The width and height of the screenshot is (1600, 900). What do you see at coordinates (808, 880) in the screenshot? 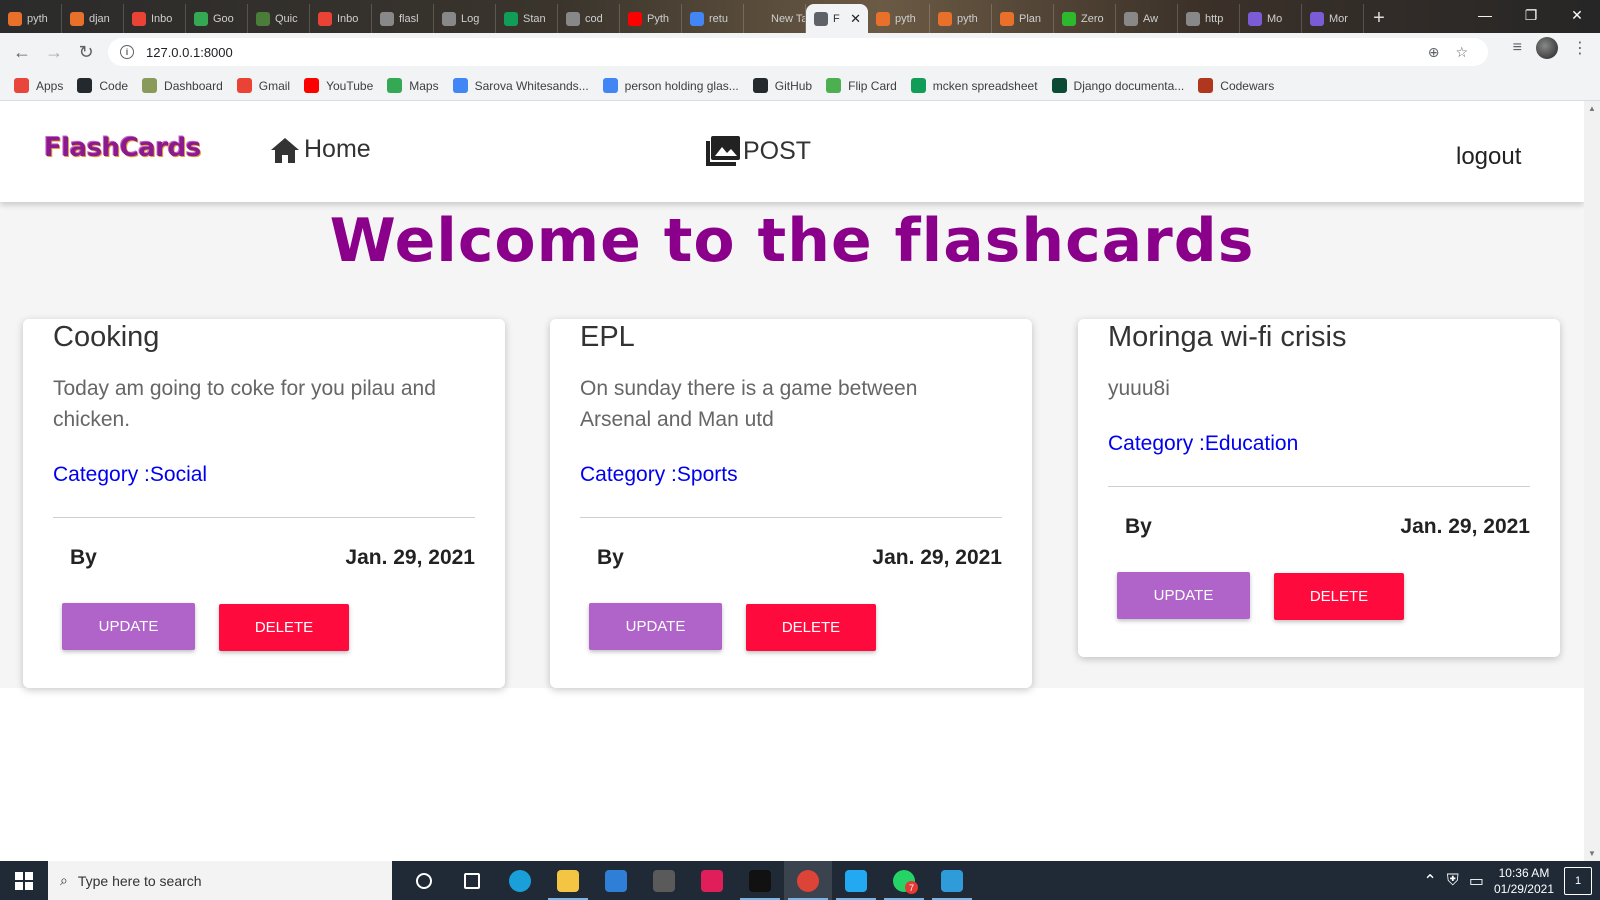
I see `taskbar-chrome-button` at bounding box center [808, 880].